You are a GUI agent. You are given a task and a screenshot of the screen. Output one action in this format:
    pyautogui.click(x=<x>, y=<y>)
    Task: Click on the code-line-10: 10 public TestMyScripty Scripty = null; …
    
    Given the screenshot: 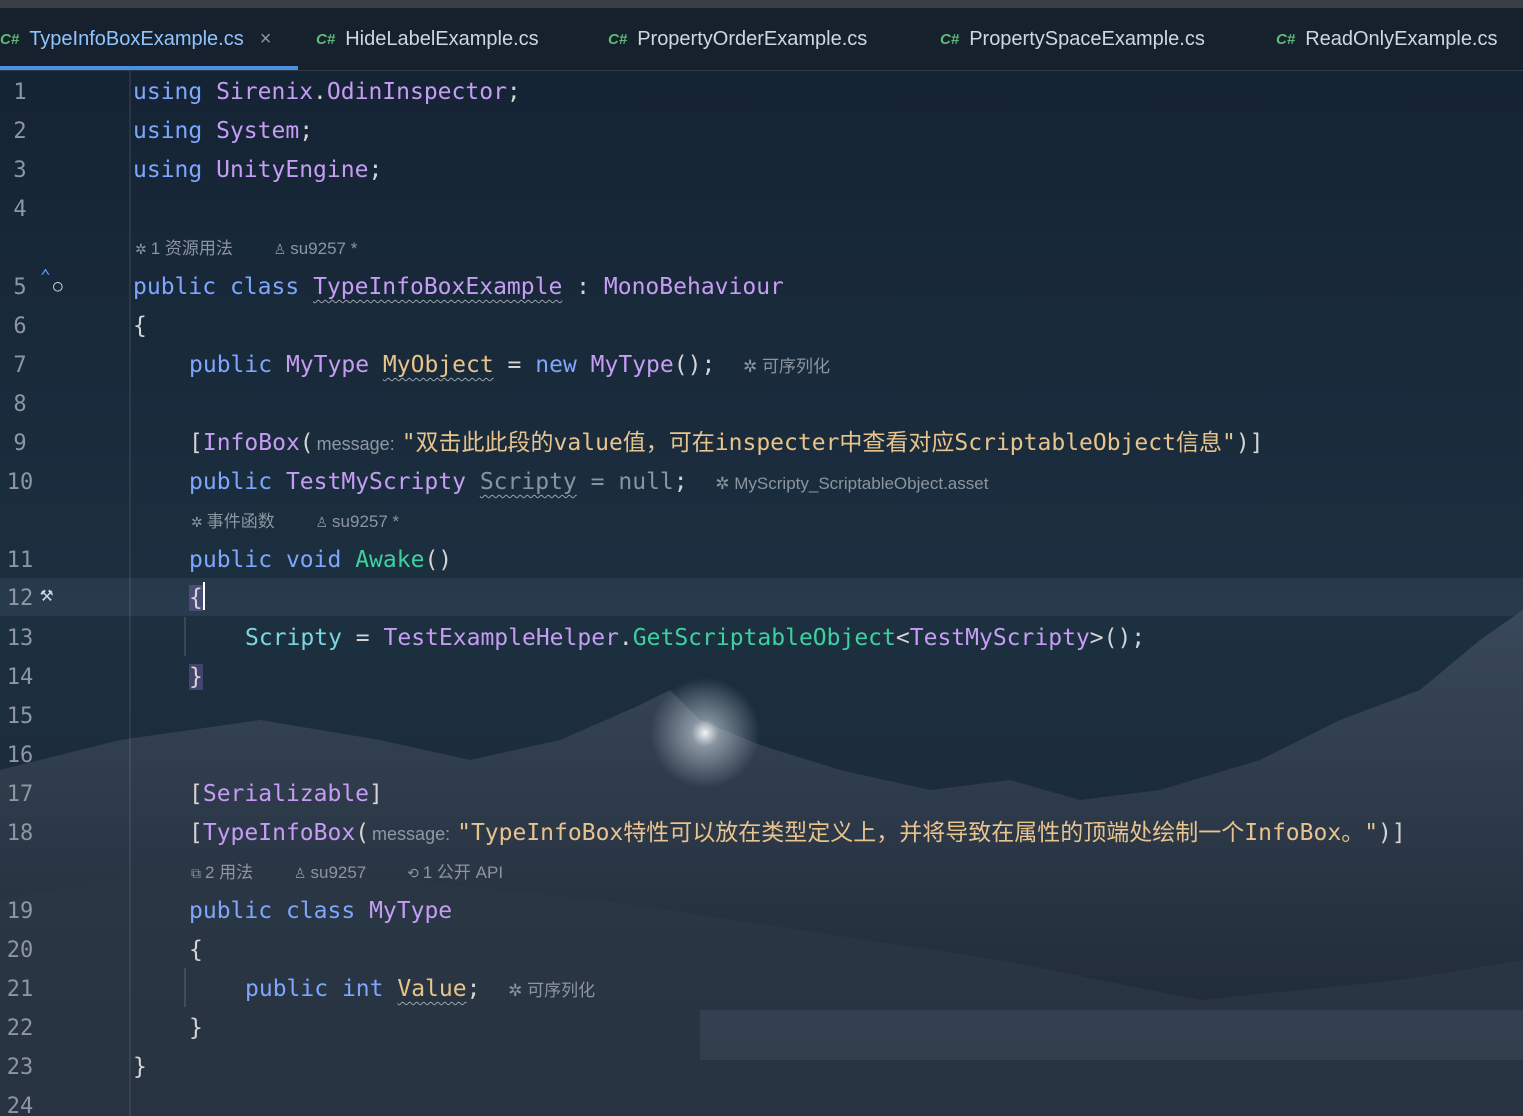 What is the action you would take?
    pyautogui.click(x=761, y=482)
    